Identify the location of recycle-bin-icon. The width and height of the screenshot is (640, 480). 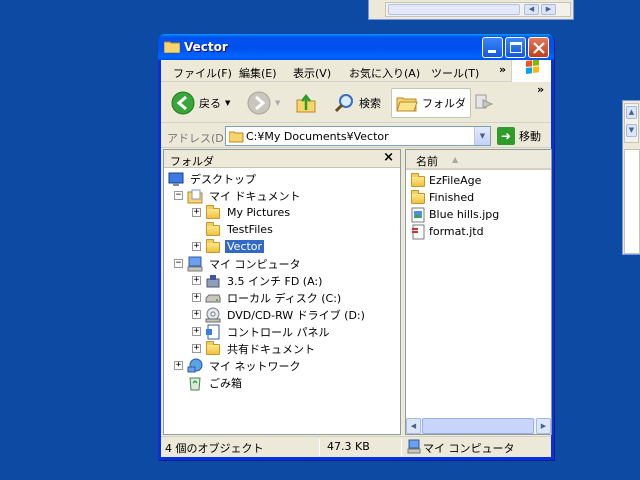
(195, 383).